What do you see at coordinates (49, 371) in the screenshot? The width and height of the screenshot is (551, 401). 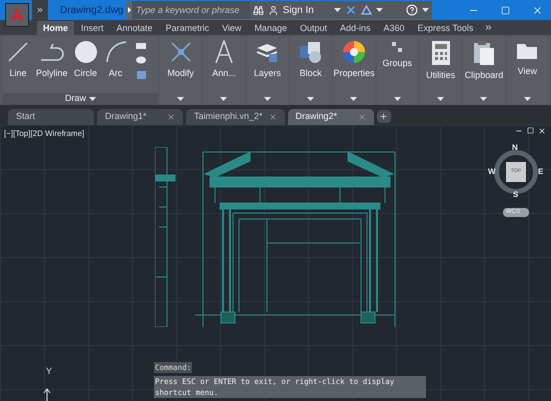 I see `ucs-axis-label: Y` at bounding box center [49, 371].